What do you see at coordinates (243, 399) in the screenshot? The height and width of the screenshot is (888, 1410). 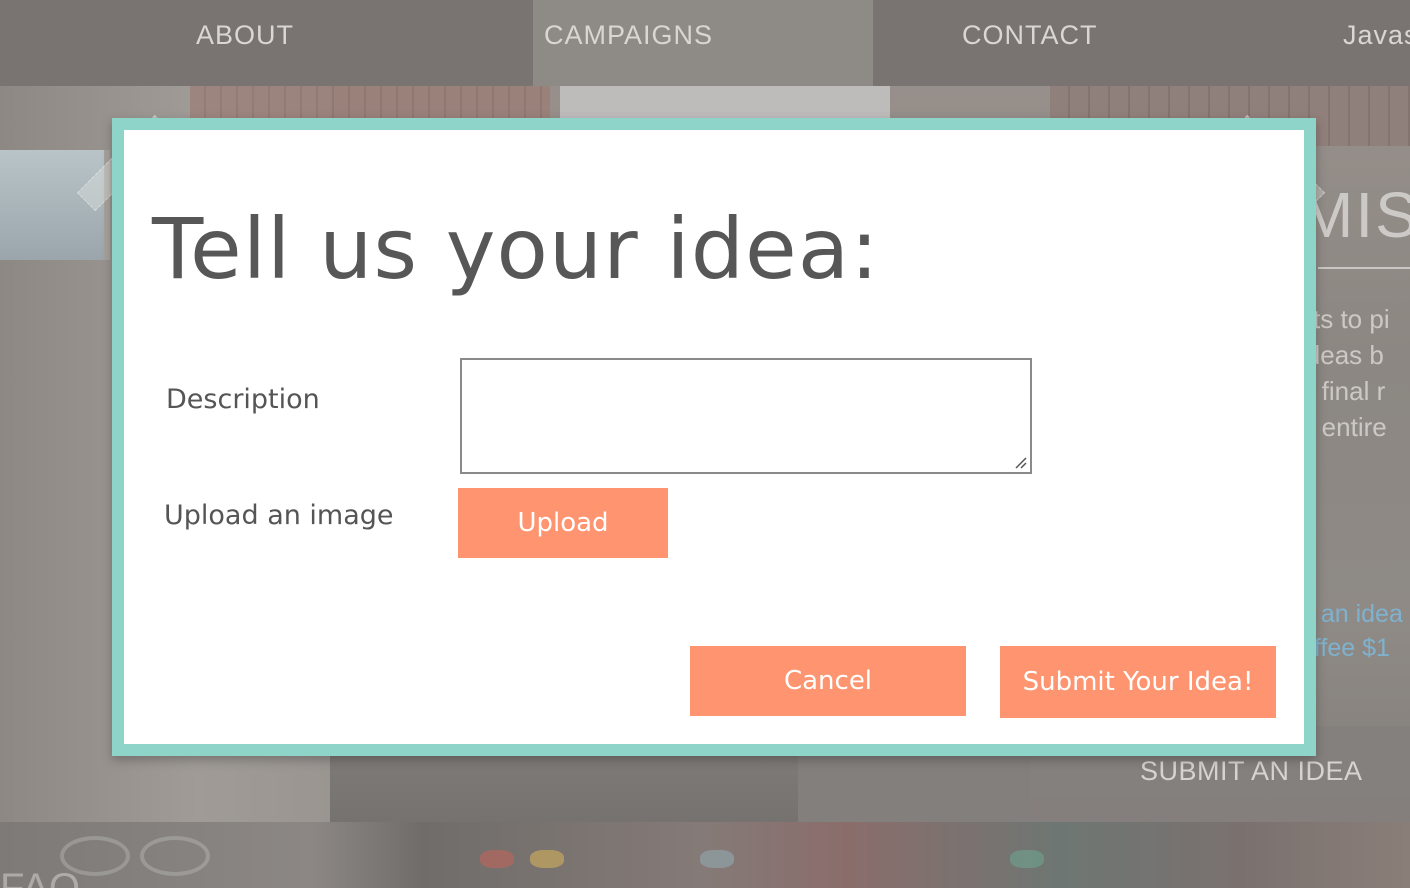 I see `description-label: Description` at bounding box center [243, 399].